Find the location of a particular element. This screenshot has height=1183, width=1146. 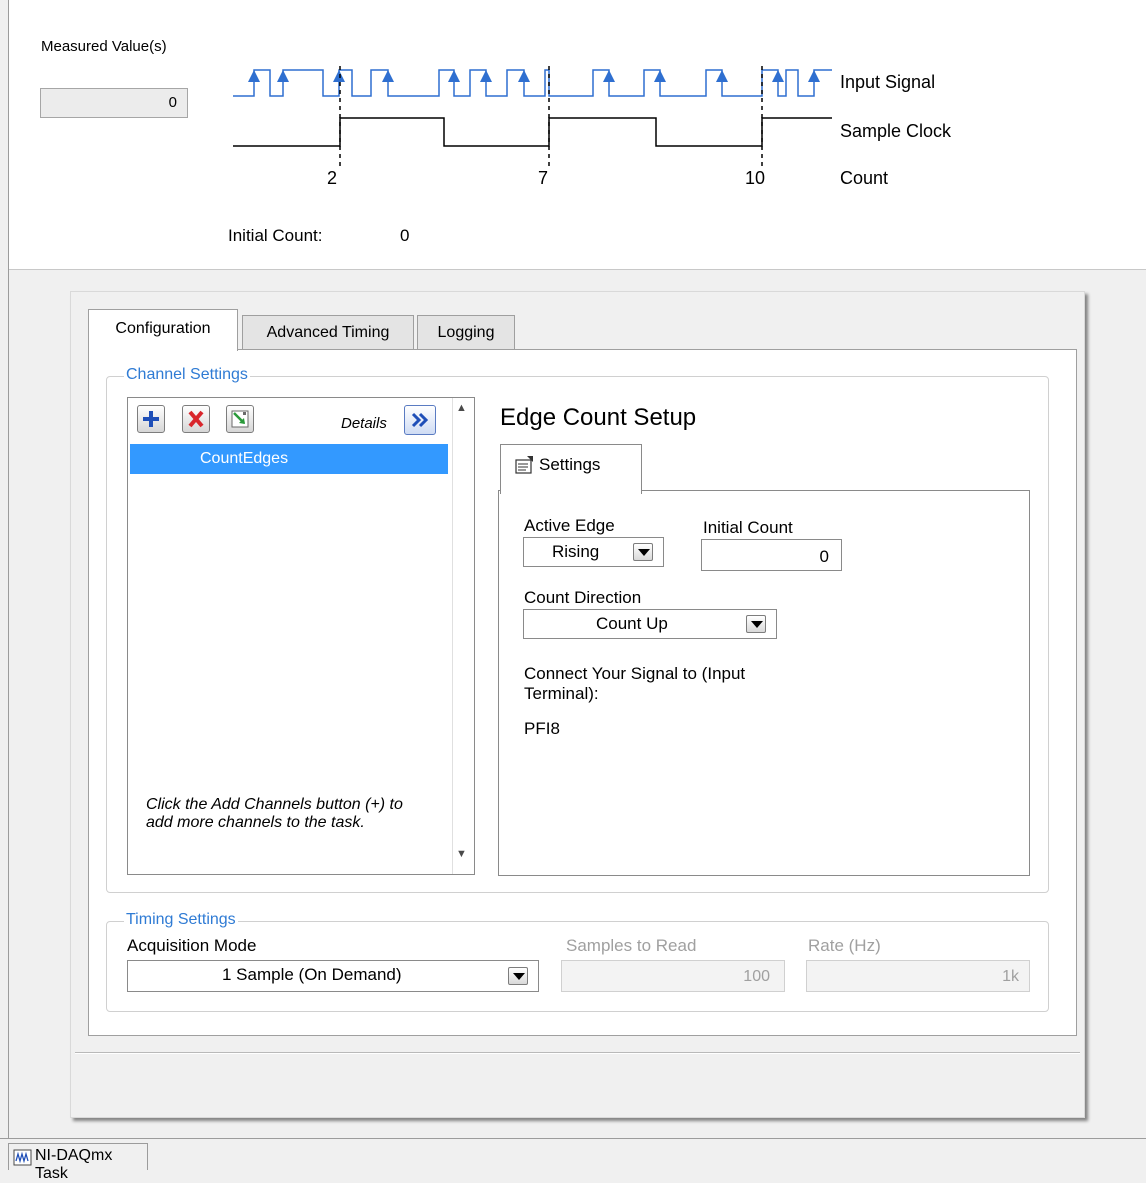

change-physical-channel-button is located at coordinates (240, 419).